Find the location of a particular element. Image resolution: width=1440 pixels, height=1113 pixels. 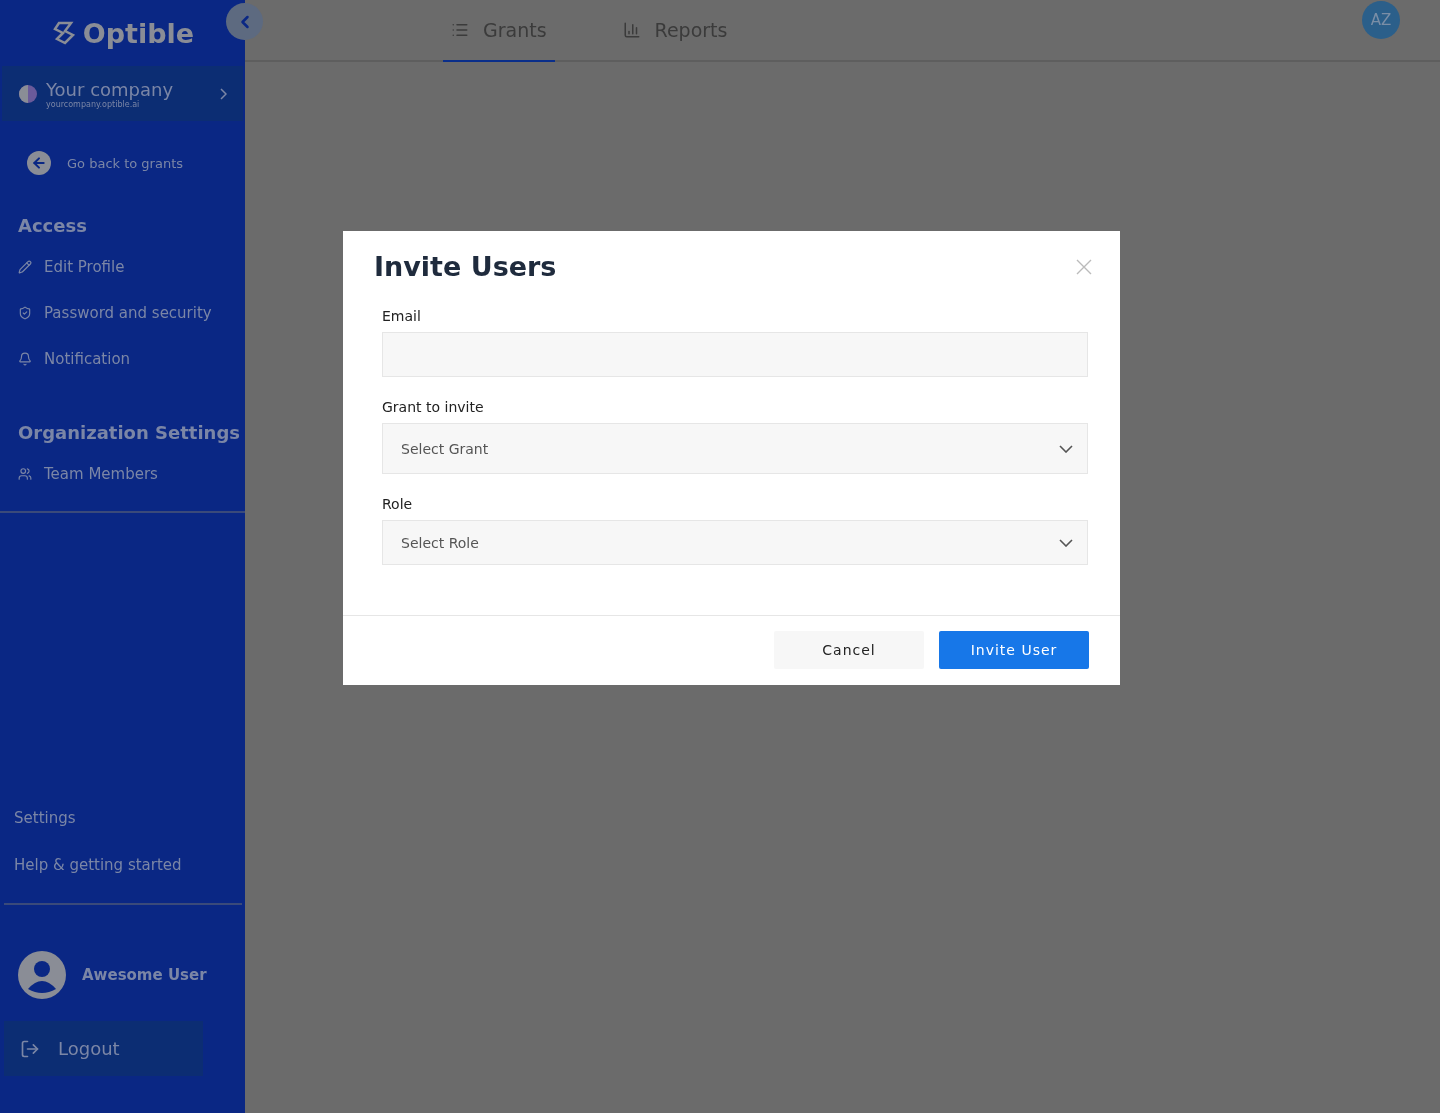

bar-chart-icon is located at coordinates (631, 30).